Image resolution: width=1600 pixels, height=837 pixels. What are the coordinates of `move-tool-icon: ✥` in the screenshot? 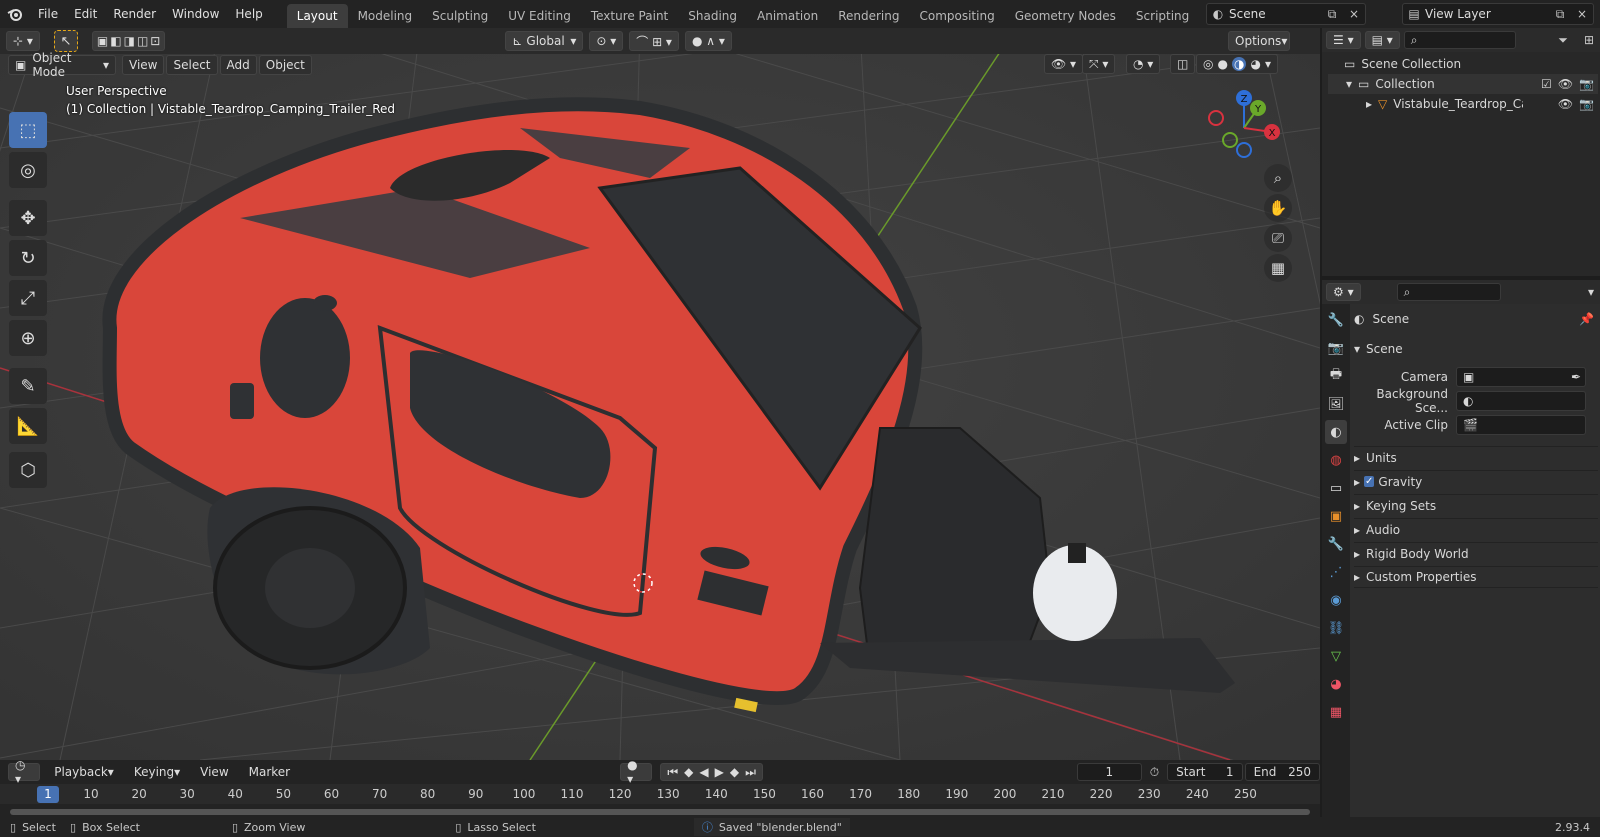 It's located at (28, 218).